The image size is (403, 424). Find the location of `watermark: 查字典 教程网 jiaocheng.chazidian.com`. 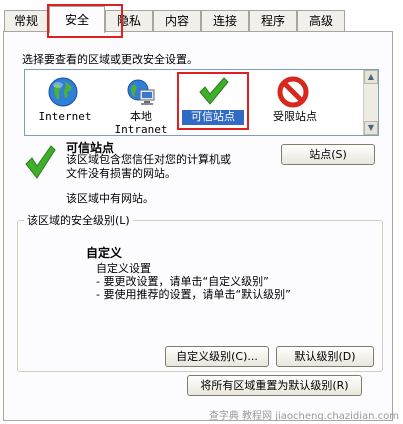

watermark: 查字典 教程网 jiaocheng.chazidian.com is located at coordinates (303, 416).